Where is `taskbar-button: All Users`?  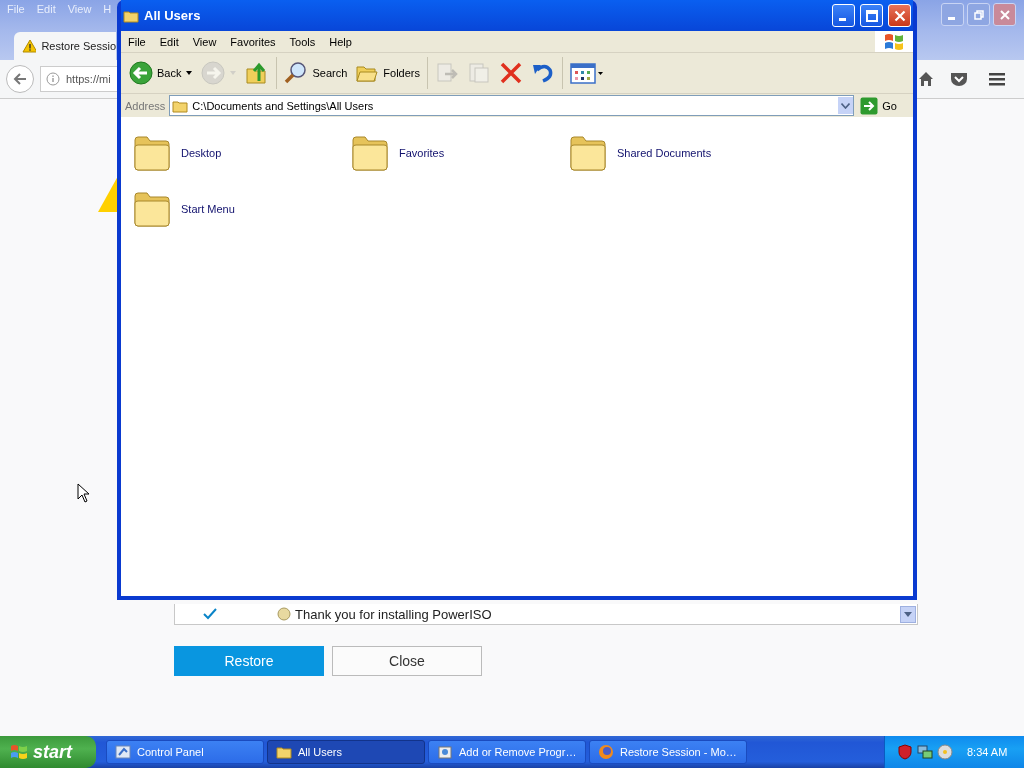
taskbar-button: All Users is located at coordinates (346, 752).